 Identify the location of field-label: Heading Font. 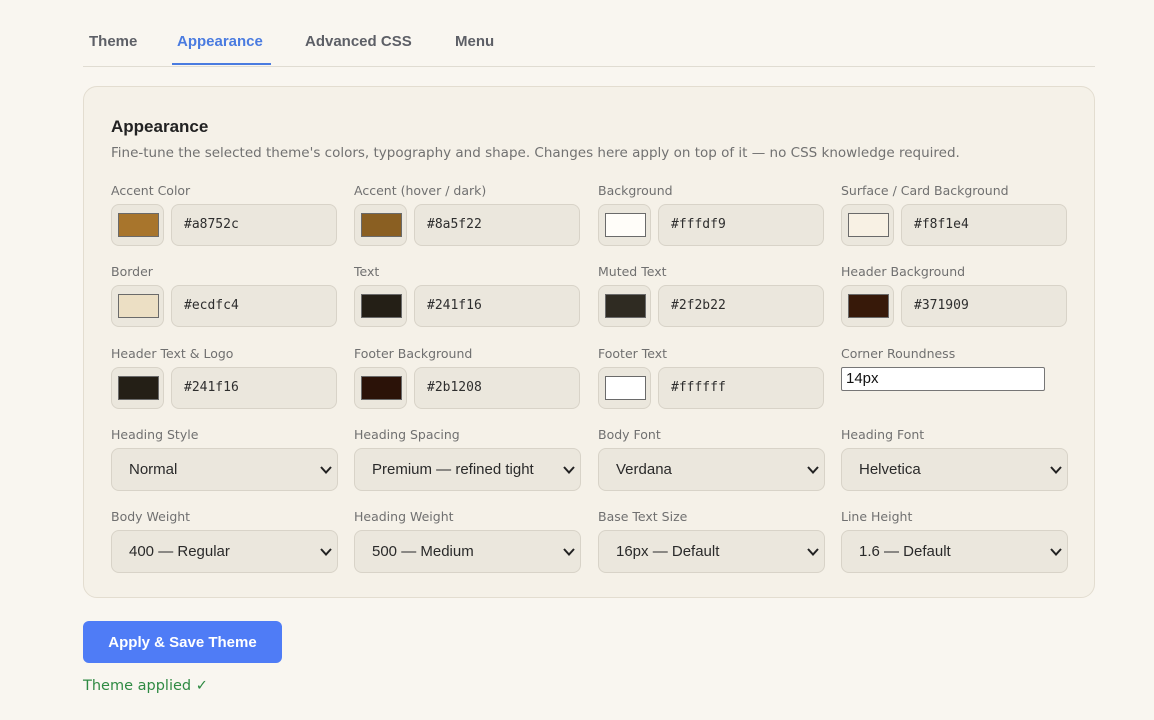
(883, 434).